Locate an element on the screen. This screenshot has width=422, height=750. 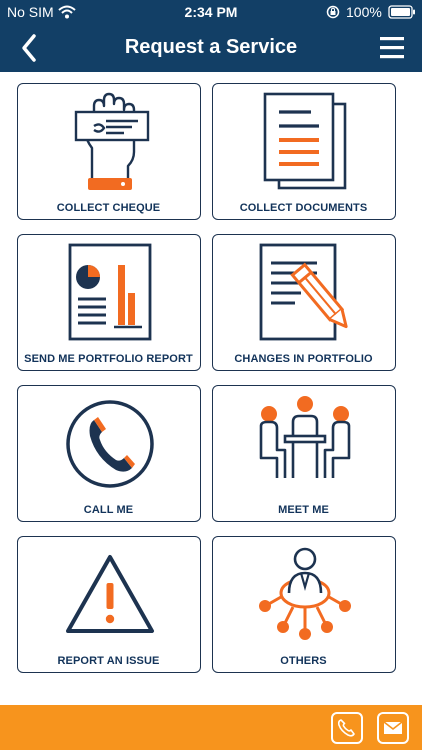
service-label: CHANGES IN PORTFOLIO is located at coordinates (303, 359).